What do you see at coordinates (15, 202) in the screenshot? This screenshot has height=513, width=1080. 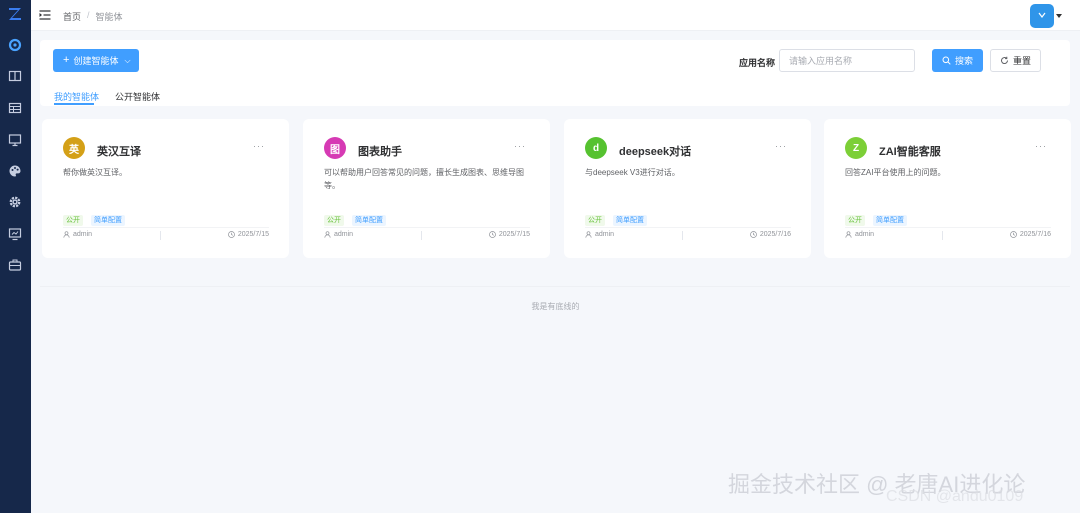 I see `gear-icon` at bounding box center [15, 202].